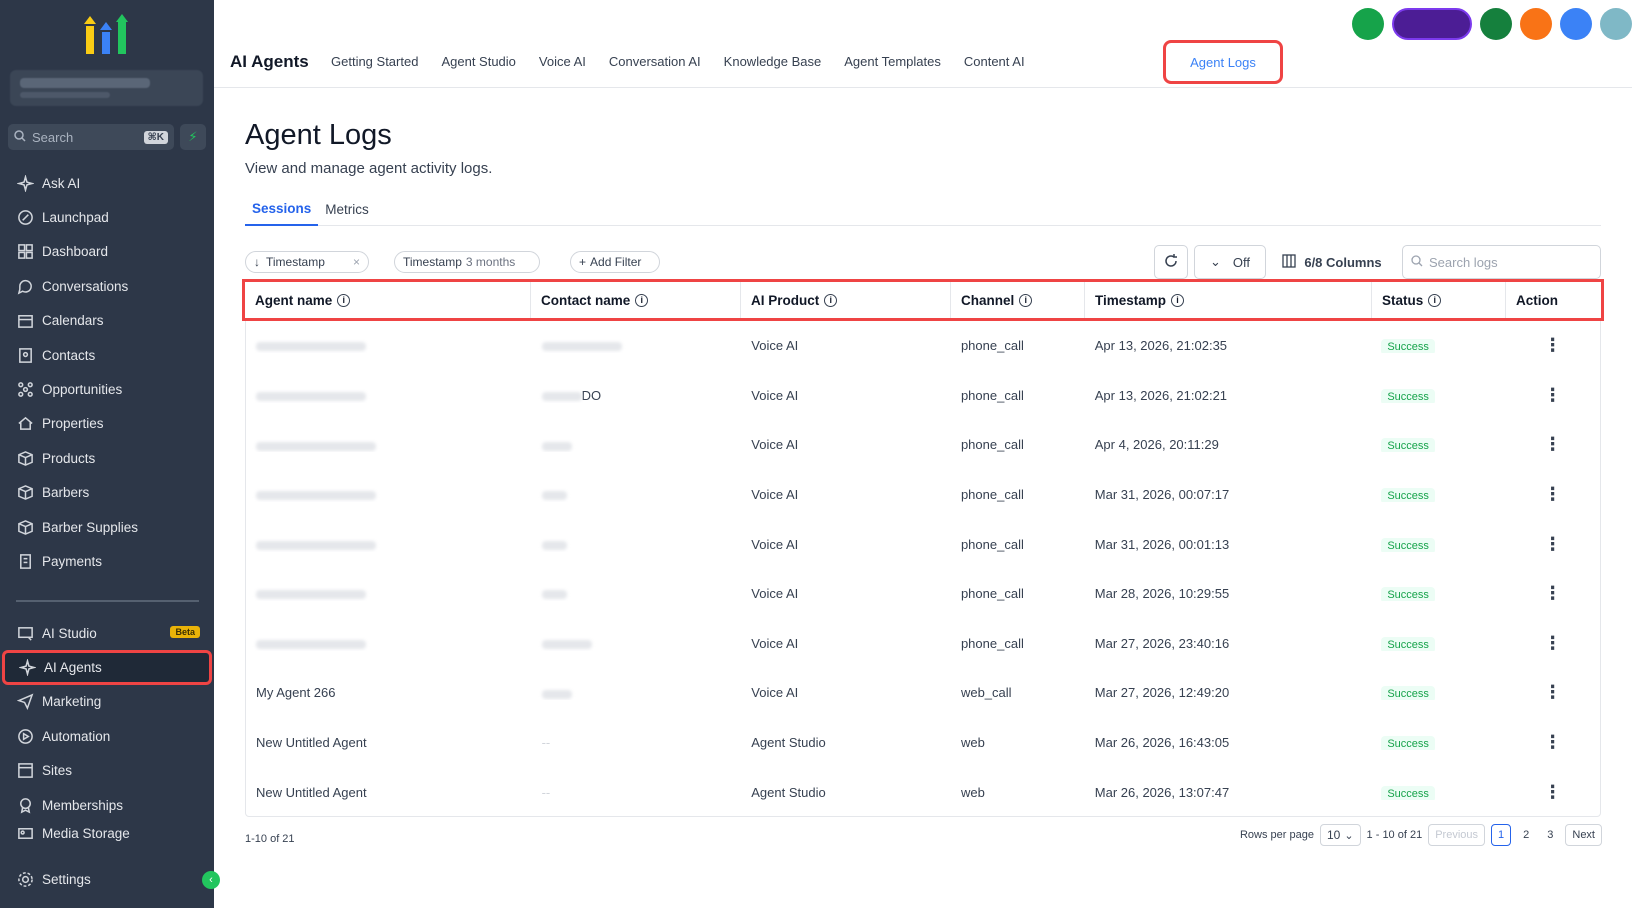 This screenshot has height=908, width=1632. What do you see at coordinates (107, 389) in the screenshot?
I see `sidebar-item-opportunities: Opportunities` at bounding box center [107, 389].